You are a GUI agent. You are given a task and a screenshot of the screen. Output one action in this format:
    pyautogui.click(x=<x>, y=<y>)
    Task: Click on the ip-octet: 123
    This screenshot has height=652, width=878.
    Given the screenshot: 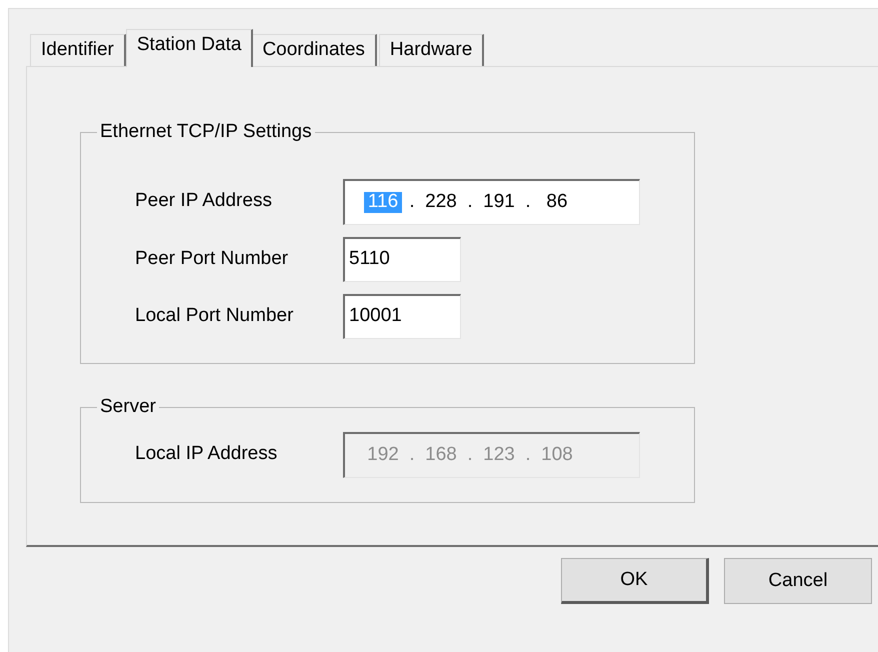 What is the action you would take?
    pyautogui.click(x=499, y=455)
    